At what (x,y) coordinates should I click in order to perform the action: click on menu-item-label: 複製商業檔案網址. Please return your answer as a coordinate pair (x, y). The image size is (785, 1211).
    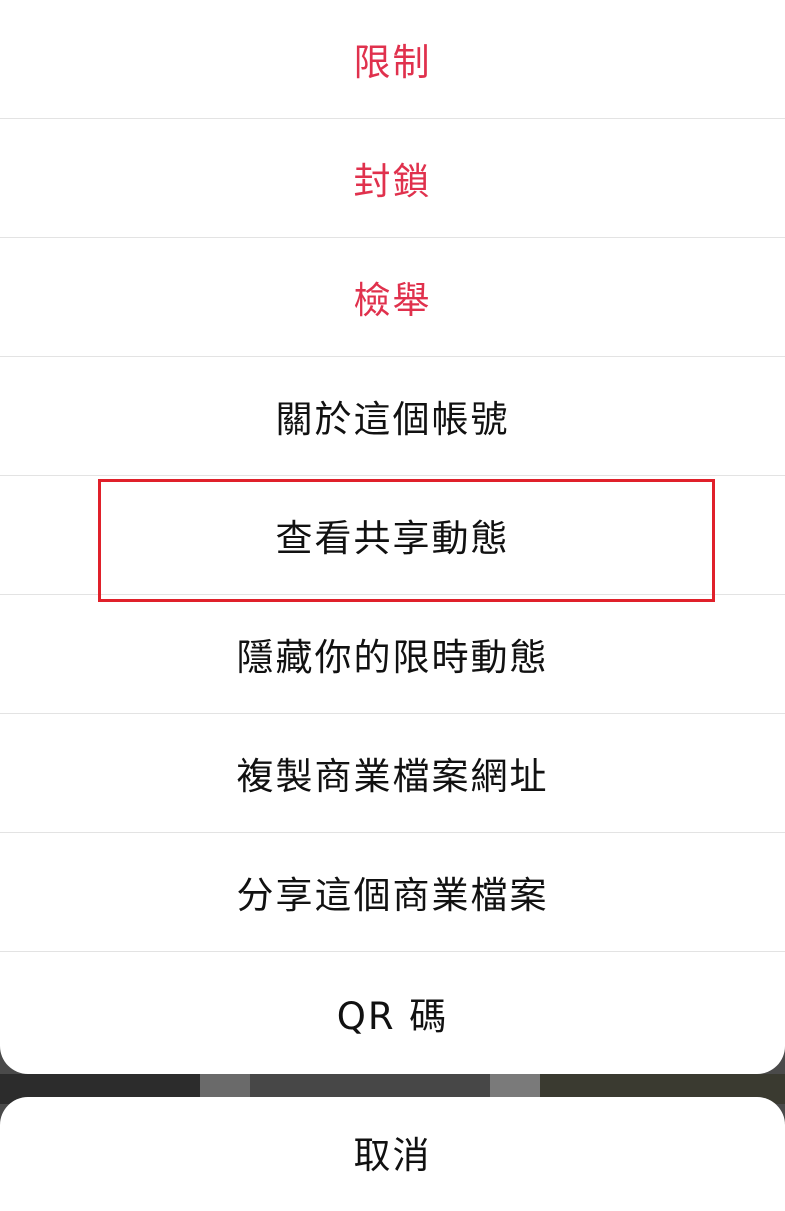
    Looking at the image, I should click on (392, 776).